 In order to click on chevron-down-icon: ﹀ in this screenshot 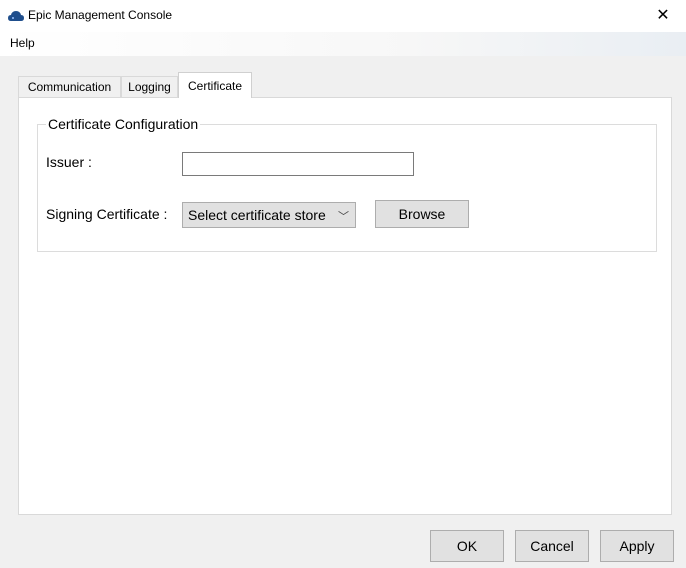, I will do `click(343, 217)`.